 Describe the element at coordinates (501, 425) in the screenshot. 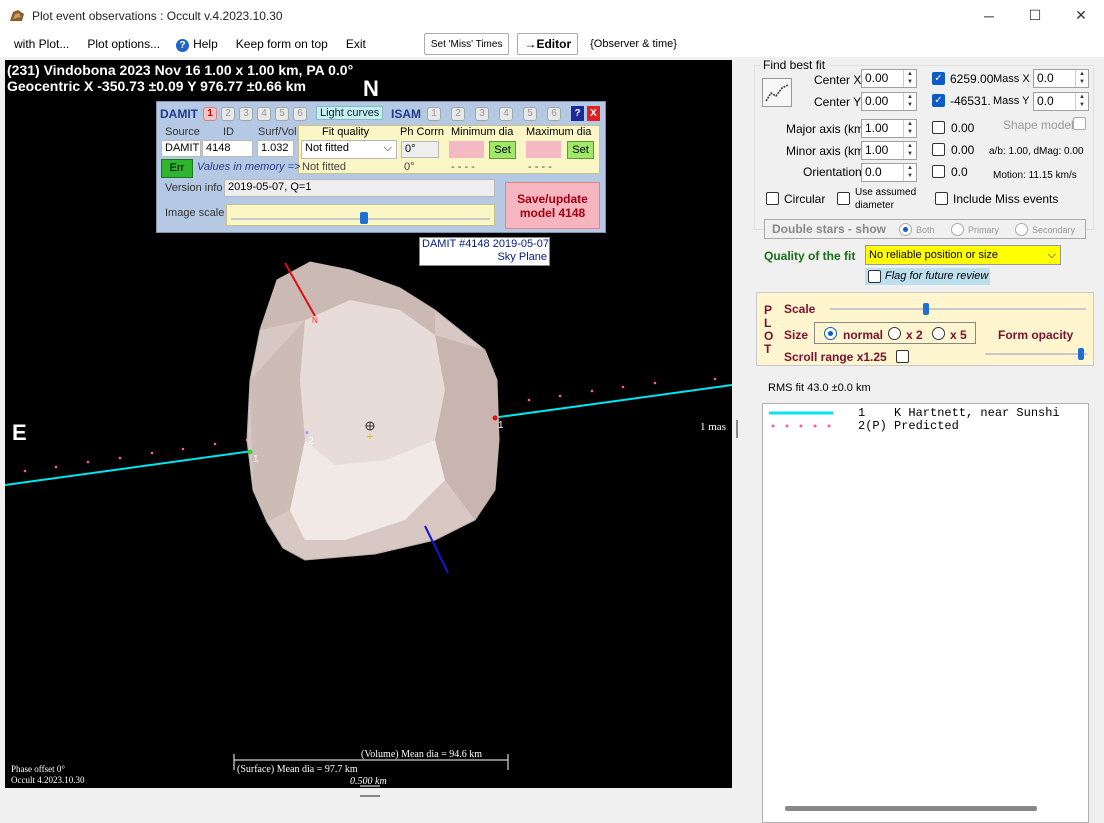

I see `chord-label-1b: 1` at that location.